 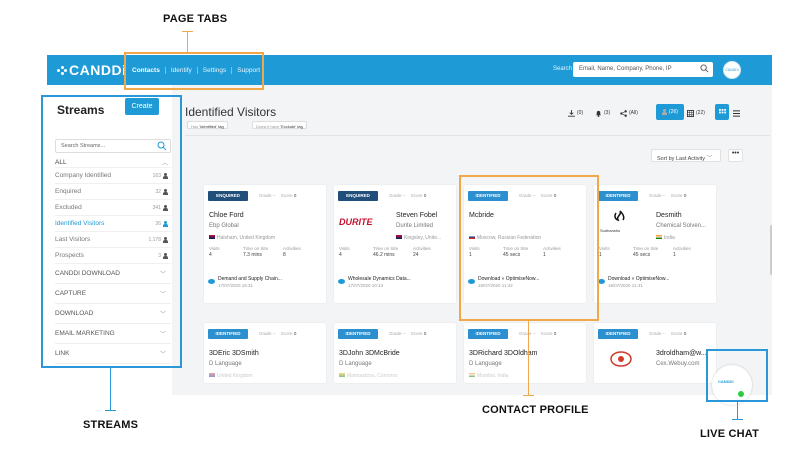 What do you see at coordinates (633, 113) in the screenshot?
I see `toolbar-count: (All)` at bounding box center [633, 113].